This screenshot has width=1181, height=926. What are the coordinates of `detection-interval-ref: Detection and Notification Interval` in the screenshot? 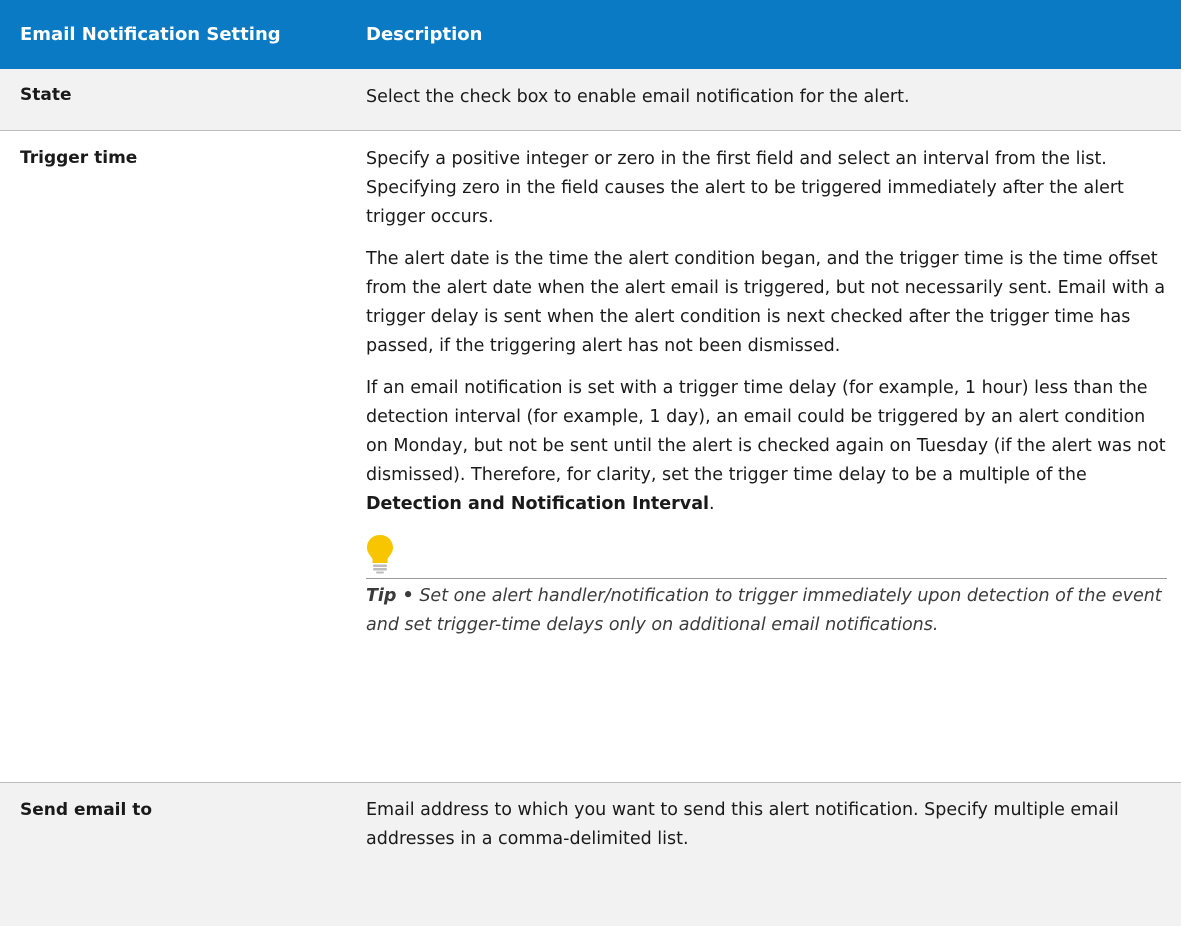 It's located at (538, 504).